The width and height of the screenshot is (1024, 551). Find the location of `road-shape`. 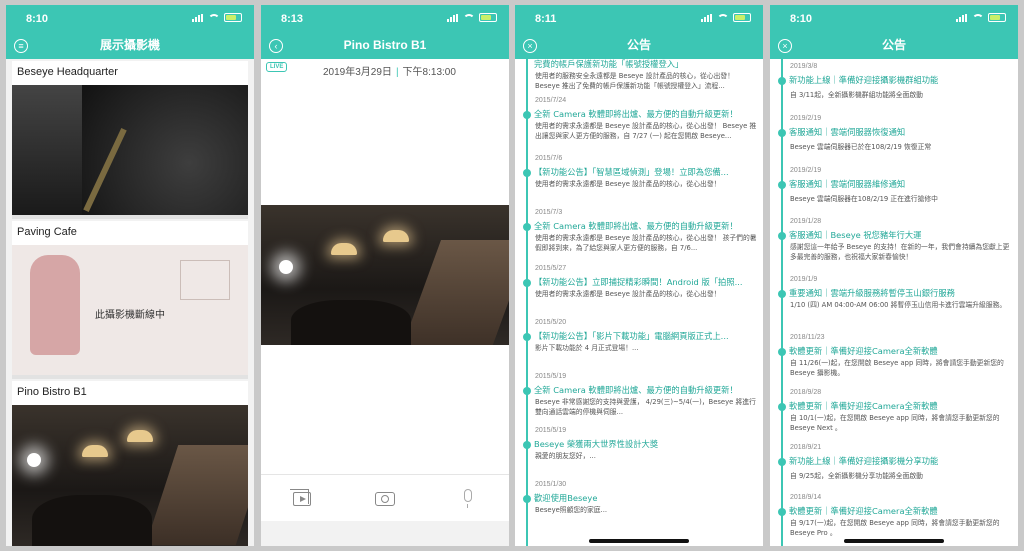

road-shape is located at coordinates (105, 170).